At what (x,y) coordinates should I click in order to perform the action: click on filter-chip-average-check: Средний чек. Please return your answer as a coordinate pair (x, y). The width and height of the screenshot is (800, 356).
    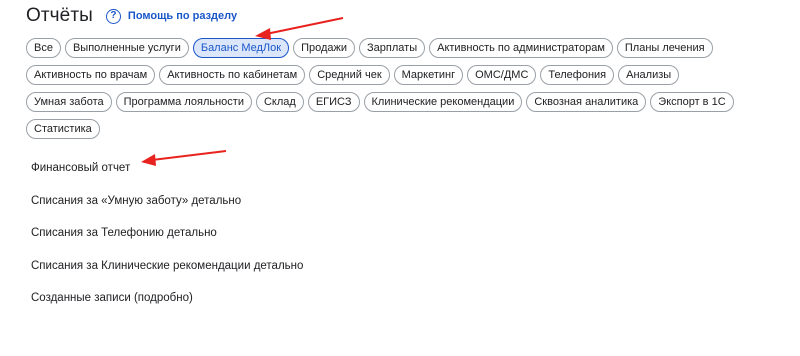
    Looking at the image, I should click on (349, 75).